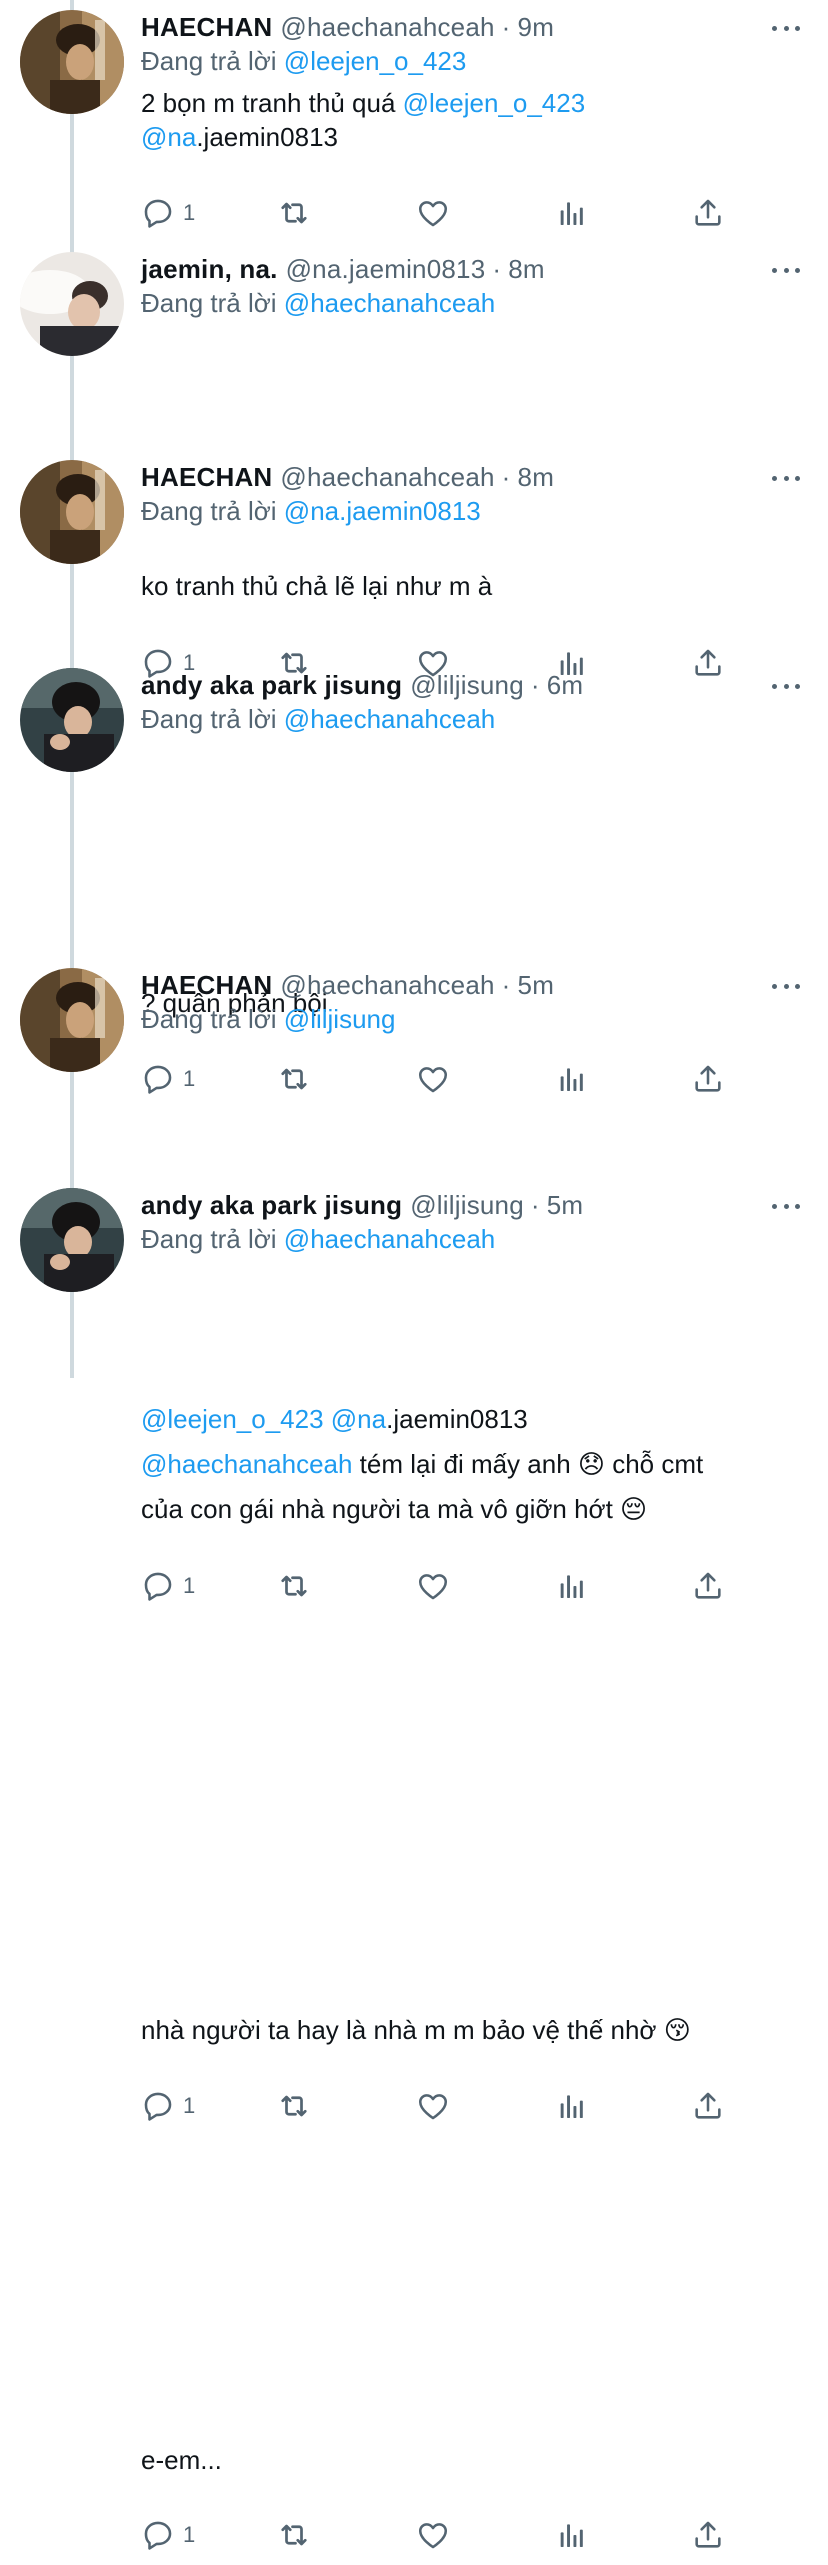 This screenshot has width=828, height=2565. What do you see at coordinates (340, 1019) in the screenshot?
I see `reply-target-mention: @liljisung` at bounding box center [340, 1019].